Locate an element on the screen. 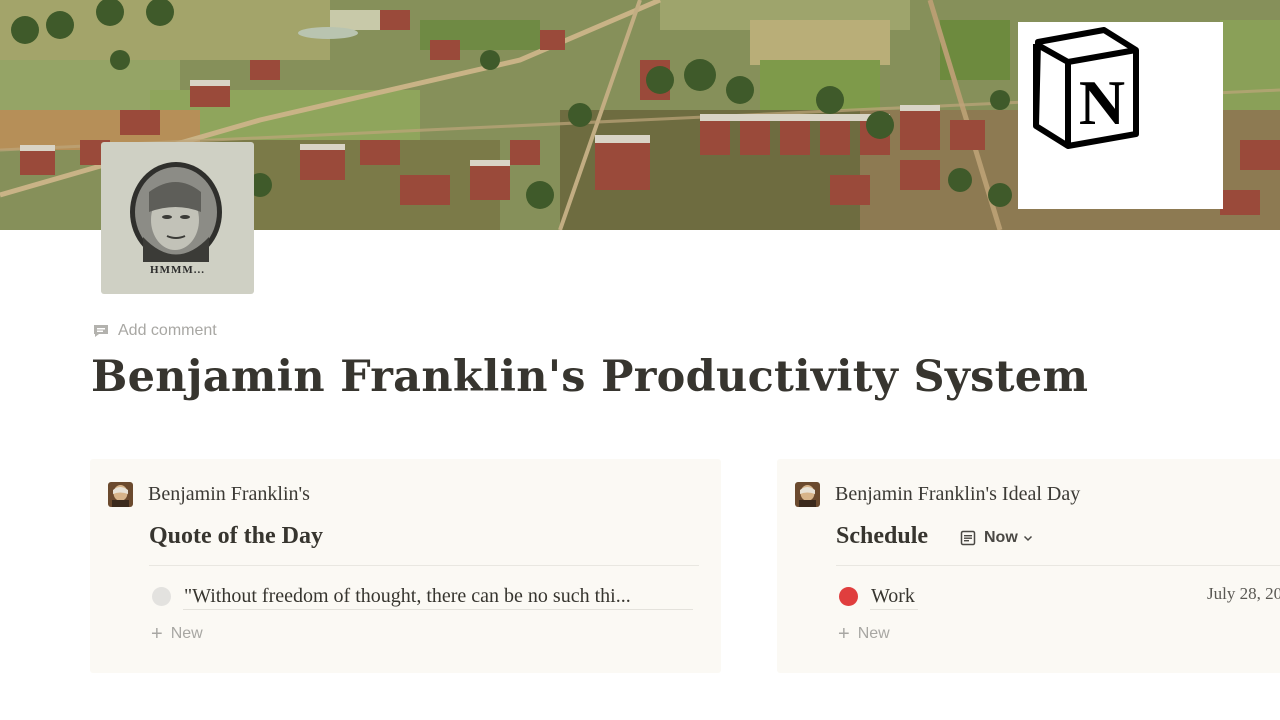 Image resolution: width=1280 pixels, height=720 pixels. add-comment-button: Add comment is located at coordinates (155, 331).